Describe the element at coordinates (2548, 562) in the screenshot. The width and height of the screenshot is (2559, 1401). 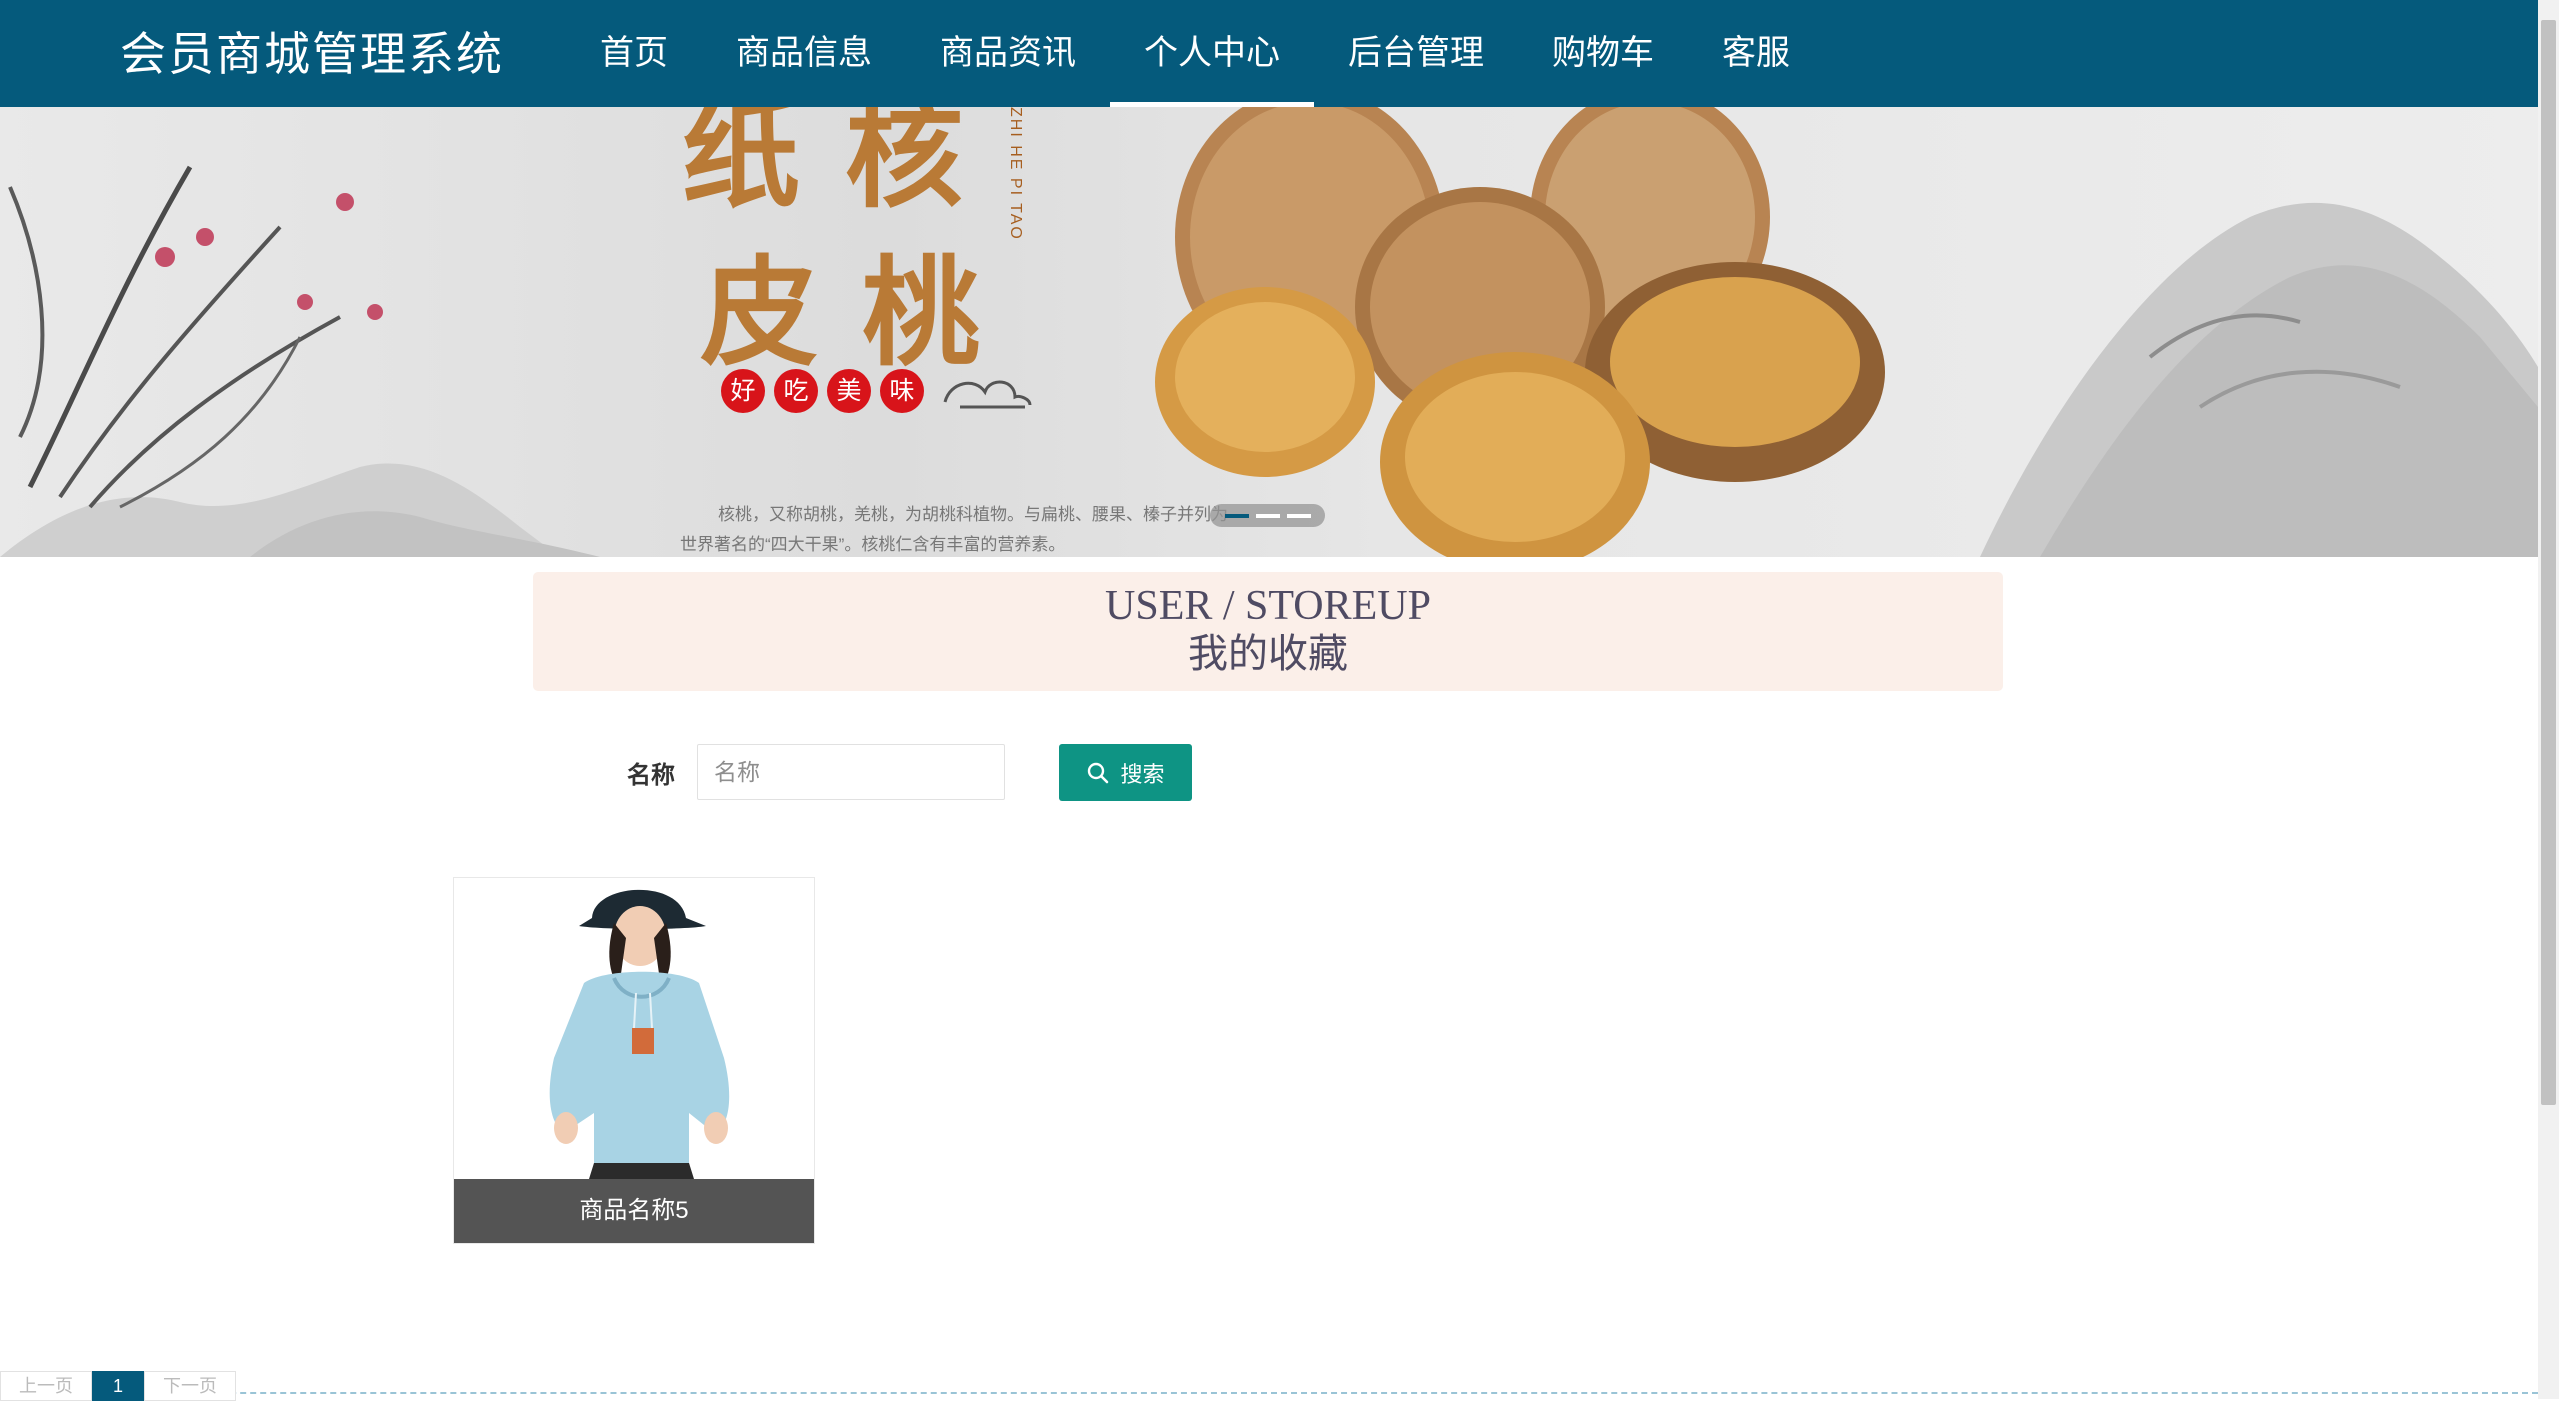
I see `scrollbar-thumb` at that location.